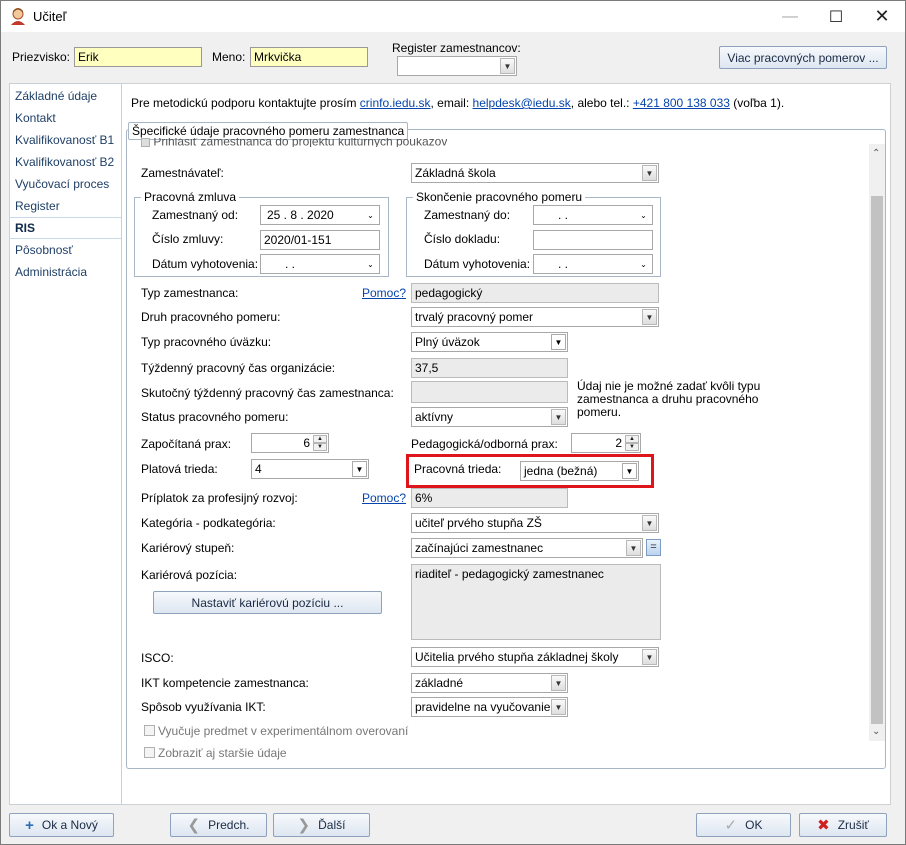 Image resolution: width=906 pixels, height=845 pixels. I want to click on doc-number-label: Číslo dokladu:, so click(462, 239).